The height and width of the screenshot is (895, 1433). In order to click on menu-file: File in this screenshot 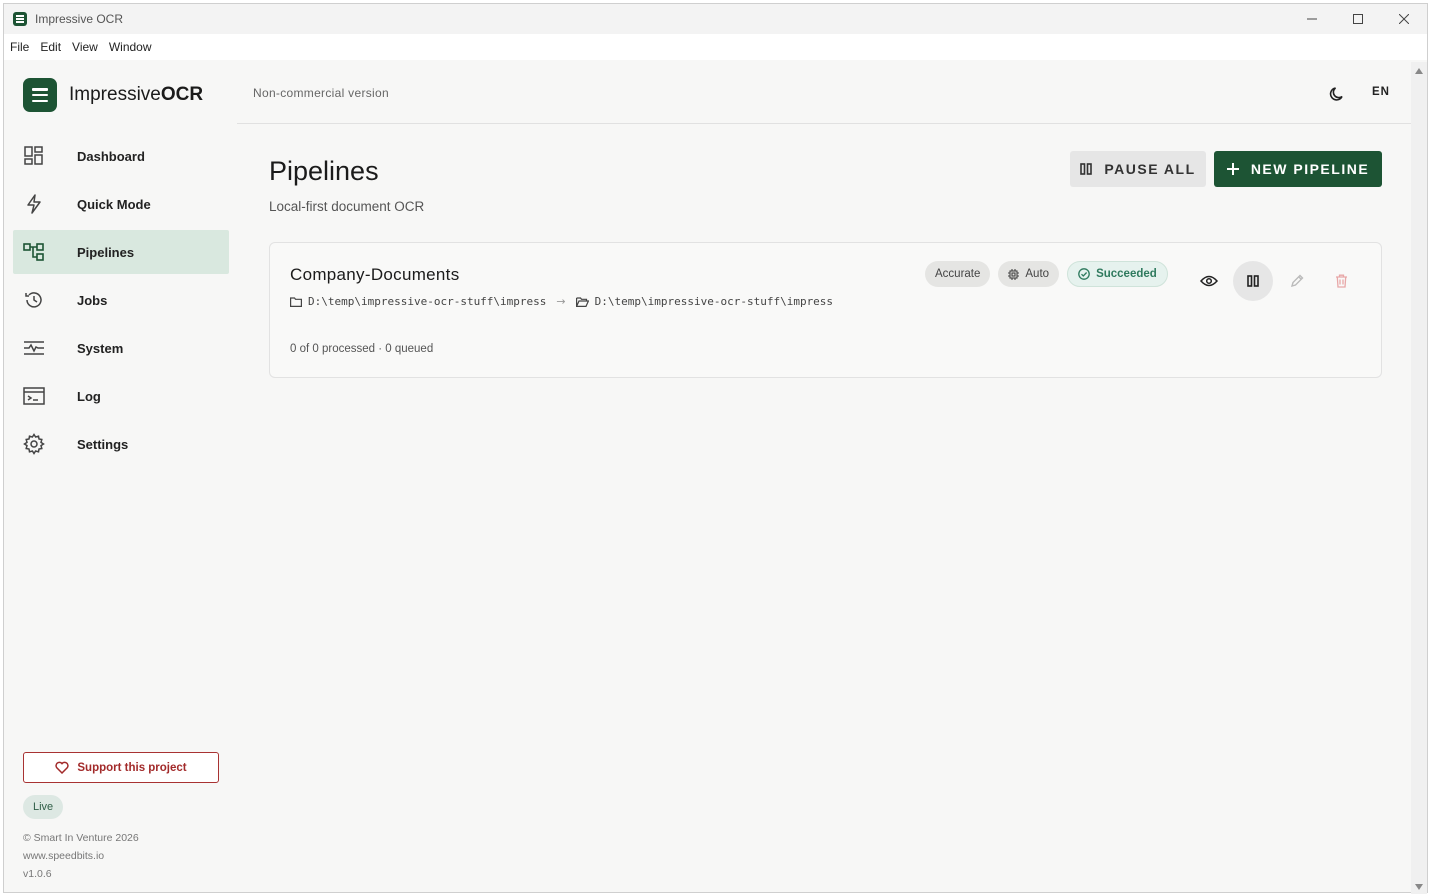, I will do `click(19, 47)`.